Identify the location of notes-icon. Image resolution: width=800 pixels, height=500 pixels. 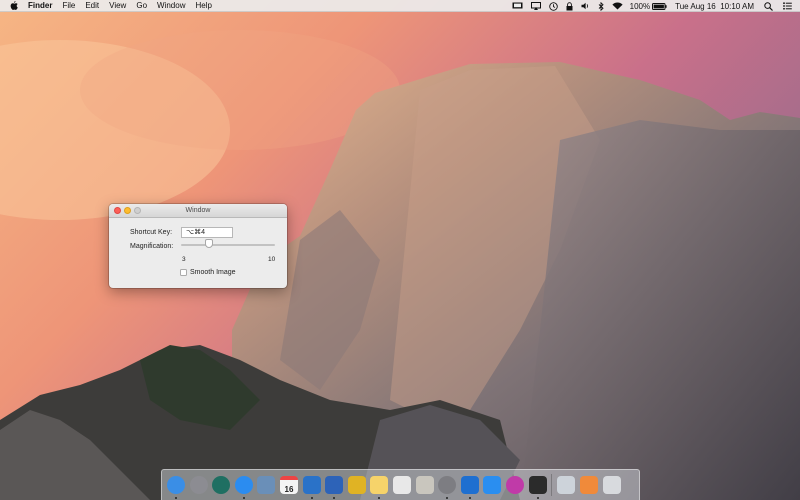
(379, 484).